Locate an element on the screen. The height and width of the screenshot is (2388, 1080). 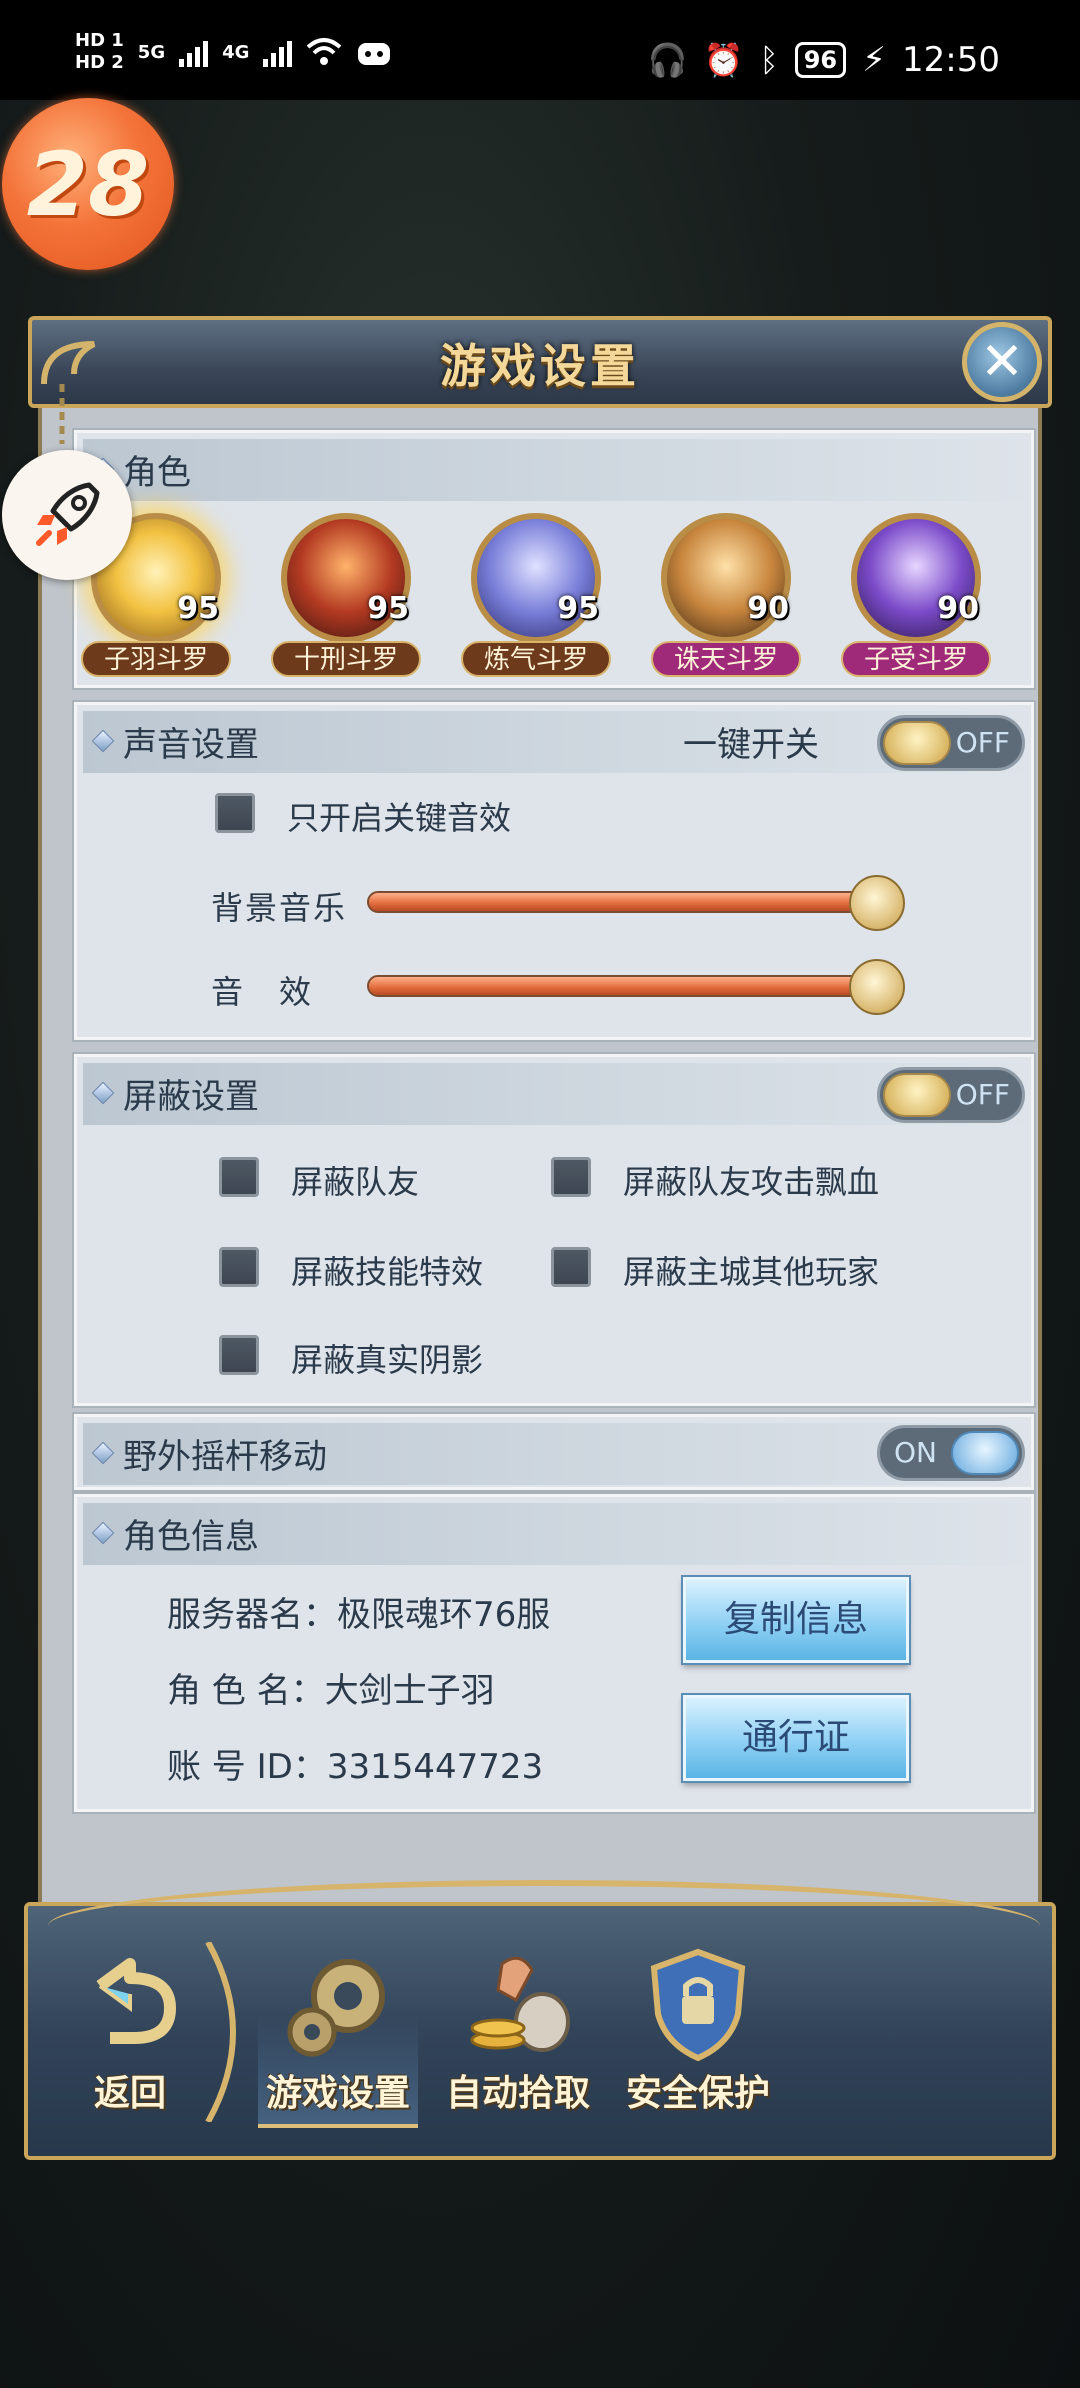
back-button: 返回 is located at coordinates (130, 2034).